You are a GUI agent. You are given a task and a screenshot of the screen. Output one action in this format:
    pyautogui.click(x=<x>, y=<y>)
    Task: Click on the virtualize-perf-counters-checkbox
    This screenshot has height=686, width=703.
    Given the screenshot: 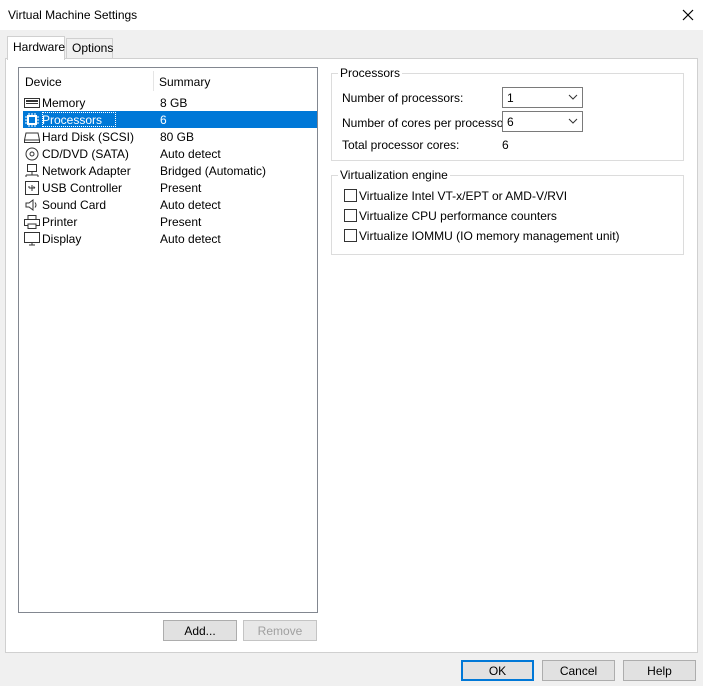 What is the action you would take?
    pyautogui.click(x=350, y=215)
    